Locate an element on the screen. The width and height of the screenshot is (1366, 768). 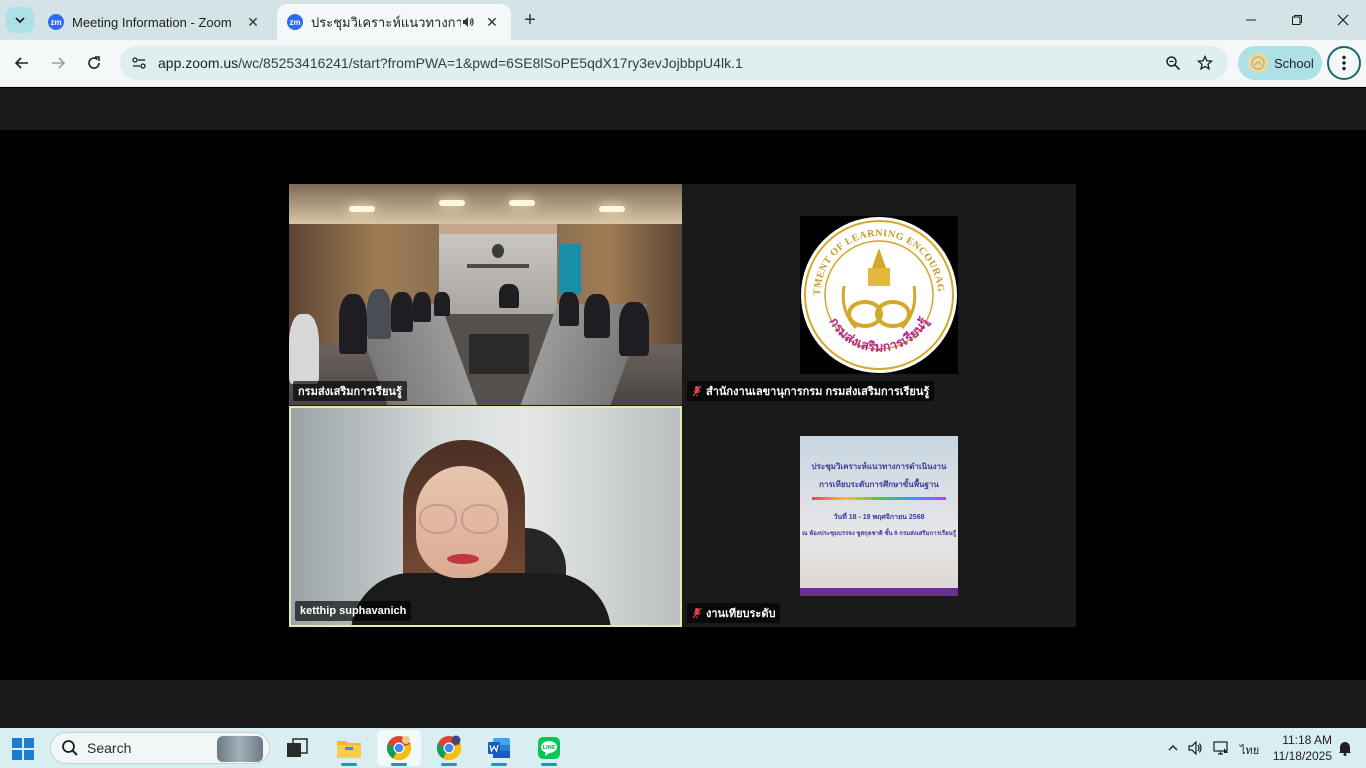
taskbar-clock: 11:18 AM 11/18/2025 is located at coordinates (1300, 748).